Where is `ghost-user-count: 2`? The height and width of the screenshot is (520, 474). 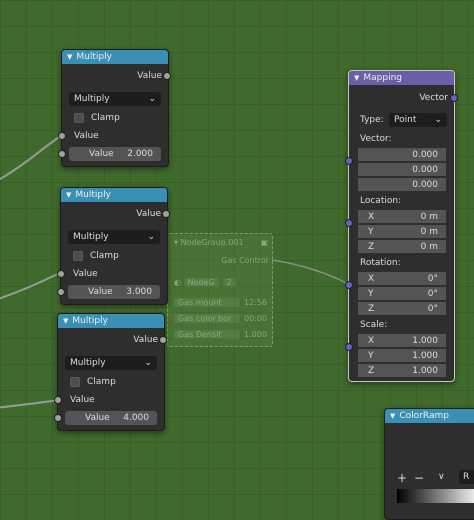 ghost-user-count: 2 is located at coordinates (229, 282).